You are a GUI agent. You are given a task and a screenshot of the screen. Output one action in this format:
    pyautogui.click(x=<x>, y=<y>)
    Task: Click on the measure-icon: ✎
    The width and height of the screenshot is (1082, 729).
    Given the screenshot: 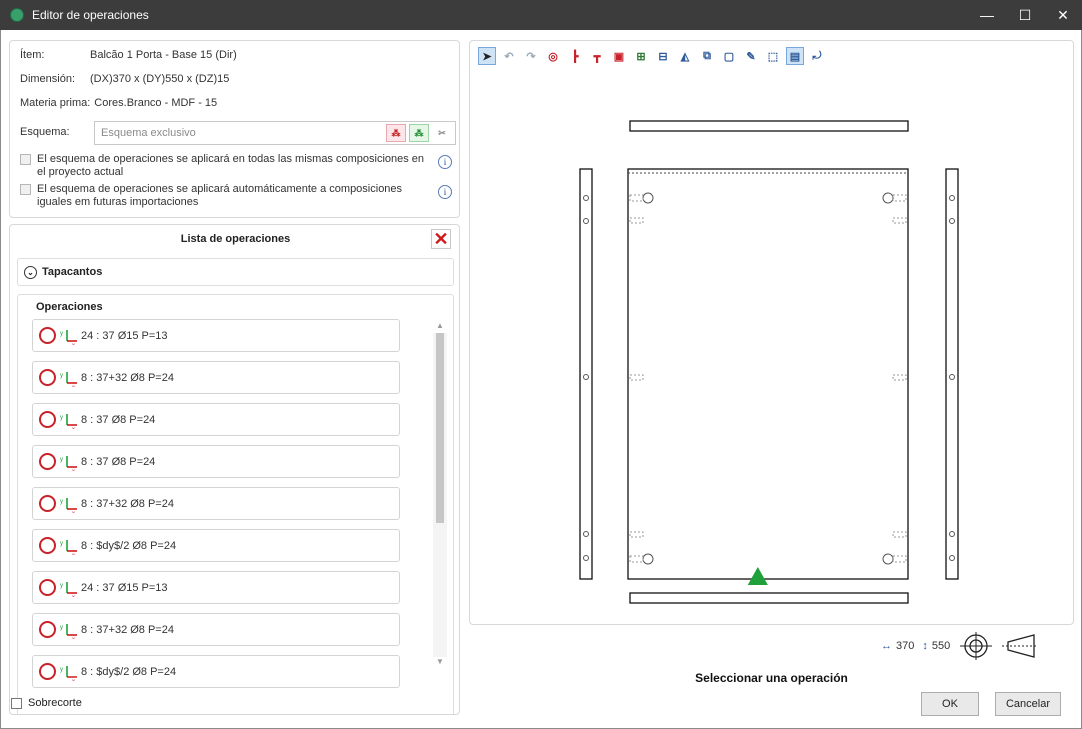 What is the action you would take?
    pyautogui.click(x=751, y=56)
    